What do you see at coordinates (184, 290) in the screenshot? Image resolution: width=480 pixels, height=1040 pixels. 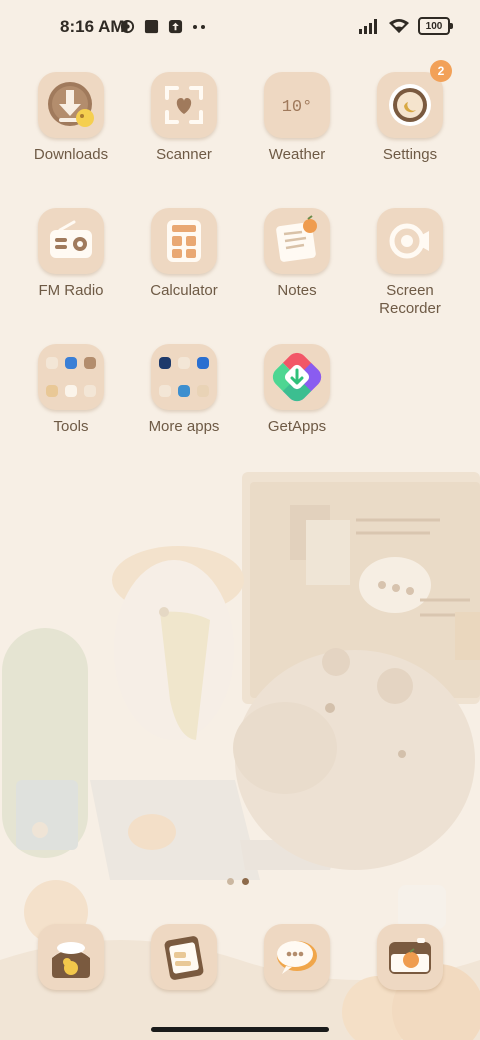 I see `app-label: Calculator` at bounding box center [184, 290].